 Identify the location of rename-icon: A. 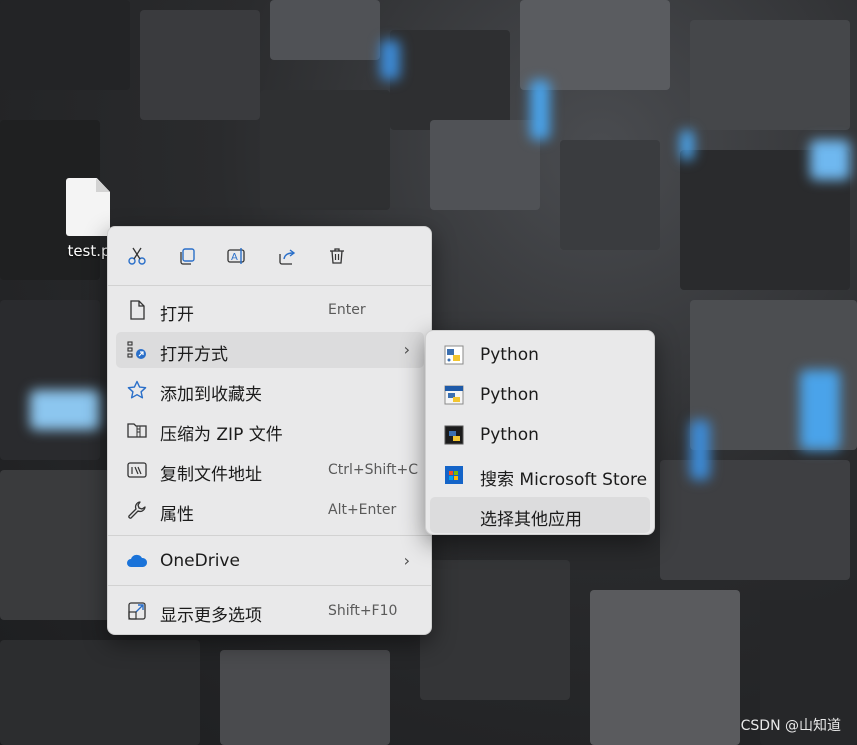
(237, 256).